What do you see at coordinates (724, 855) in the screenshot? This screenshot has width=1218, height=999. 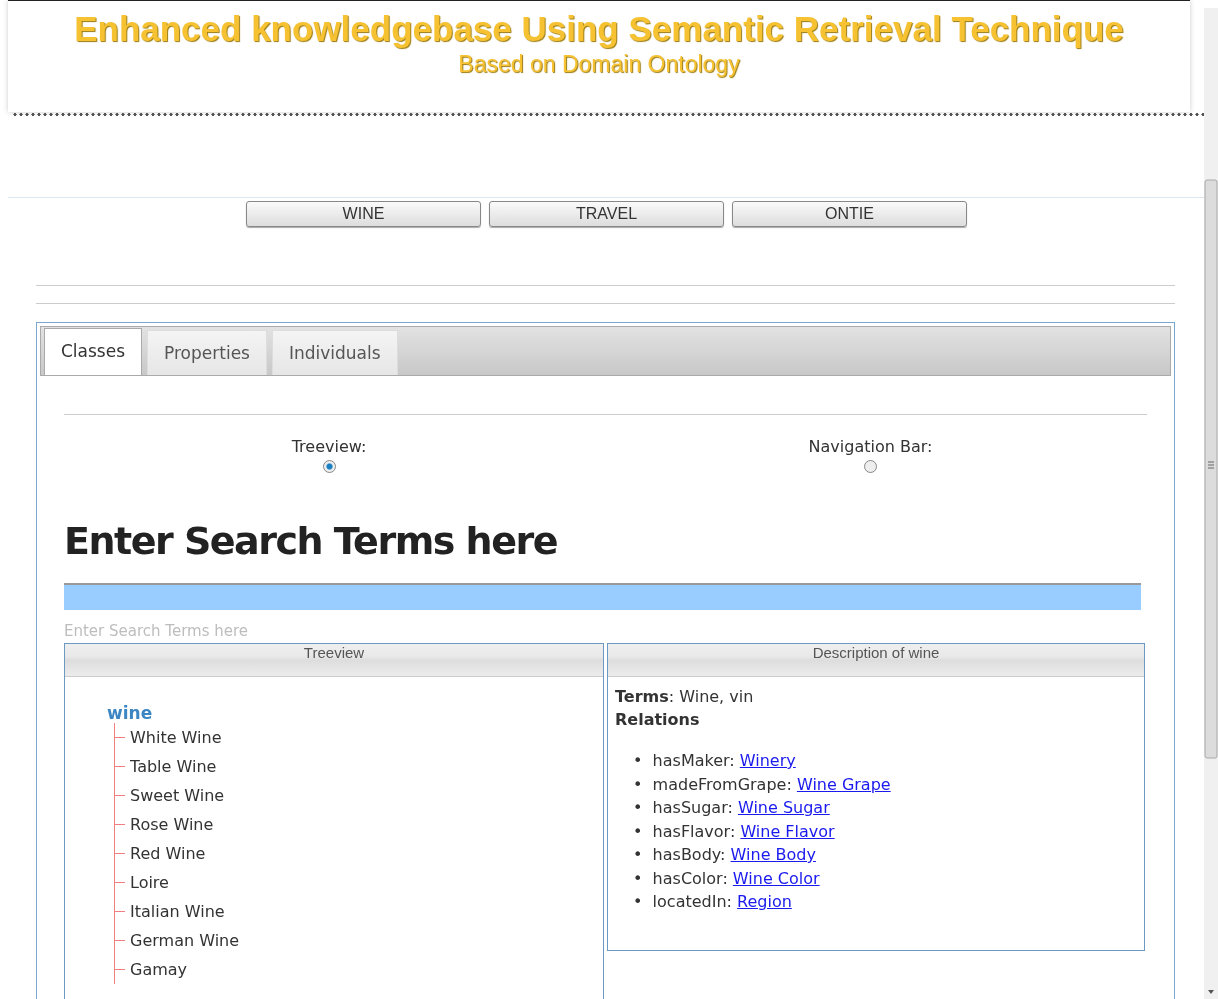 I see `relation-item: • hasBody: Wine Body` at bounding box center [724, 855].